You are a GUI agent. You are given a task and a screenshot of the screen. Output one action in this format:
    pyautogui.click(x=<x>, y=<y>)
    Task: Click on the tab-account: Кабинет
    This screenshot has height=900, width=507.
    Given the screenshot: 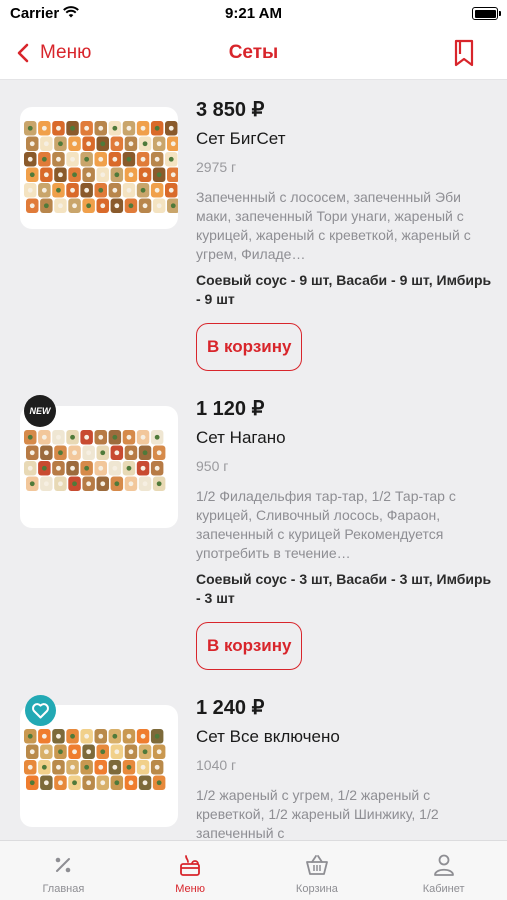 What is the action you would take?
    pyautogui.click(x=443, y=870)
    